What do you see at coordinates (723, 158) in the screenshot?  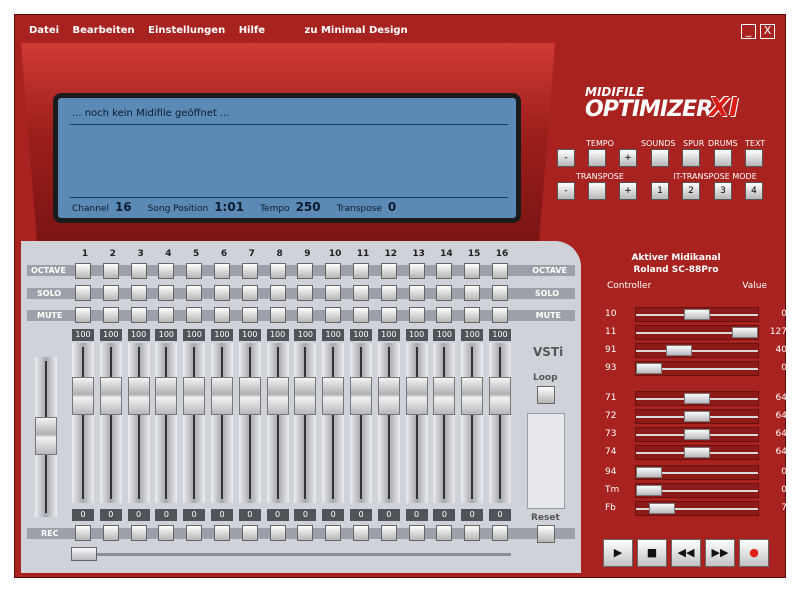 I see `drums-button` at bounding box center [723, 158].